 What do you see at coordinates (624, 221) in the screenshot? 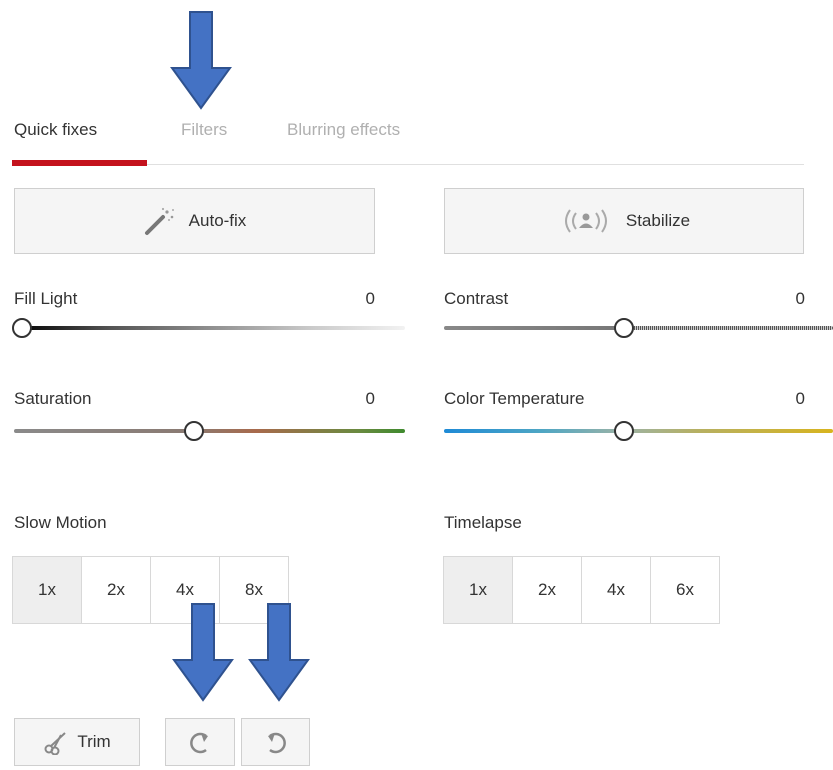
I see `stabilize-button: Stabilize` at bounding box center [624, 221].